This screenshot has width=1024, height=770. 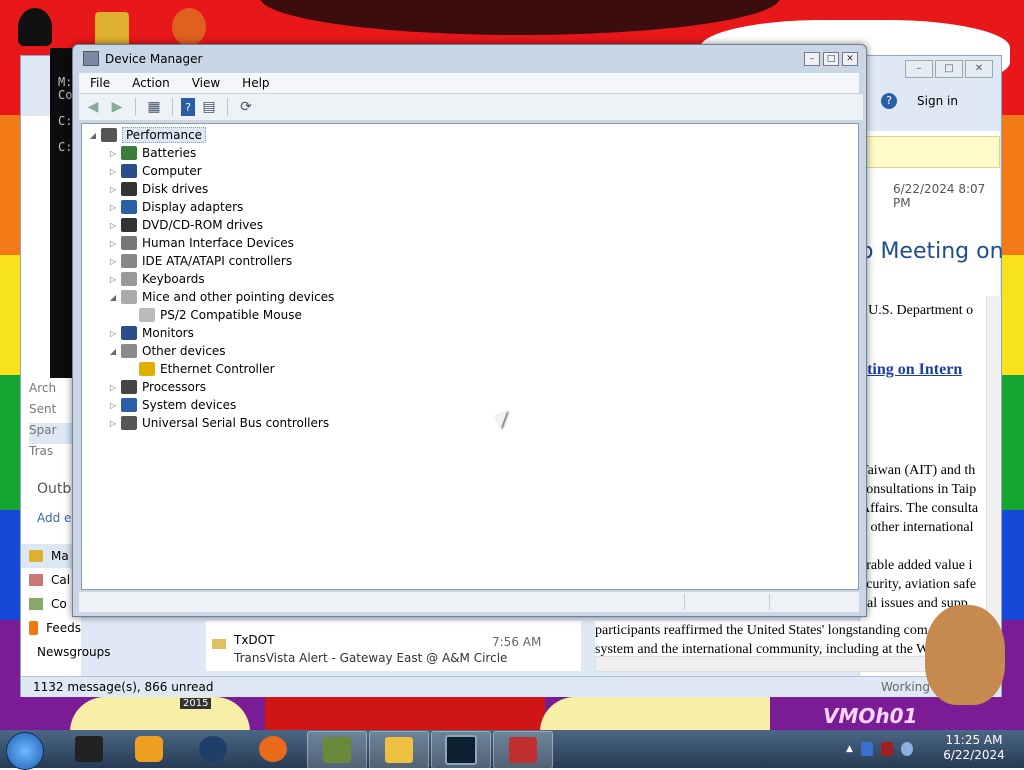 I want to click on contacts-icon, so click(x=36, y=604).